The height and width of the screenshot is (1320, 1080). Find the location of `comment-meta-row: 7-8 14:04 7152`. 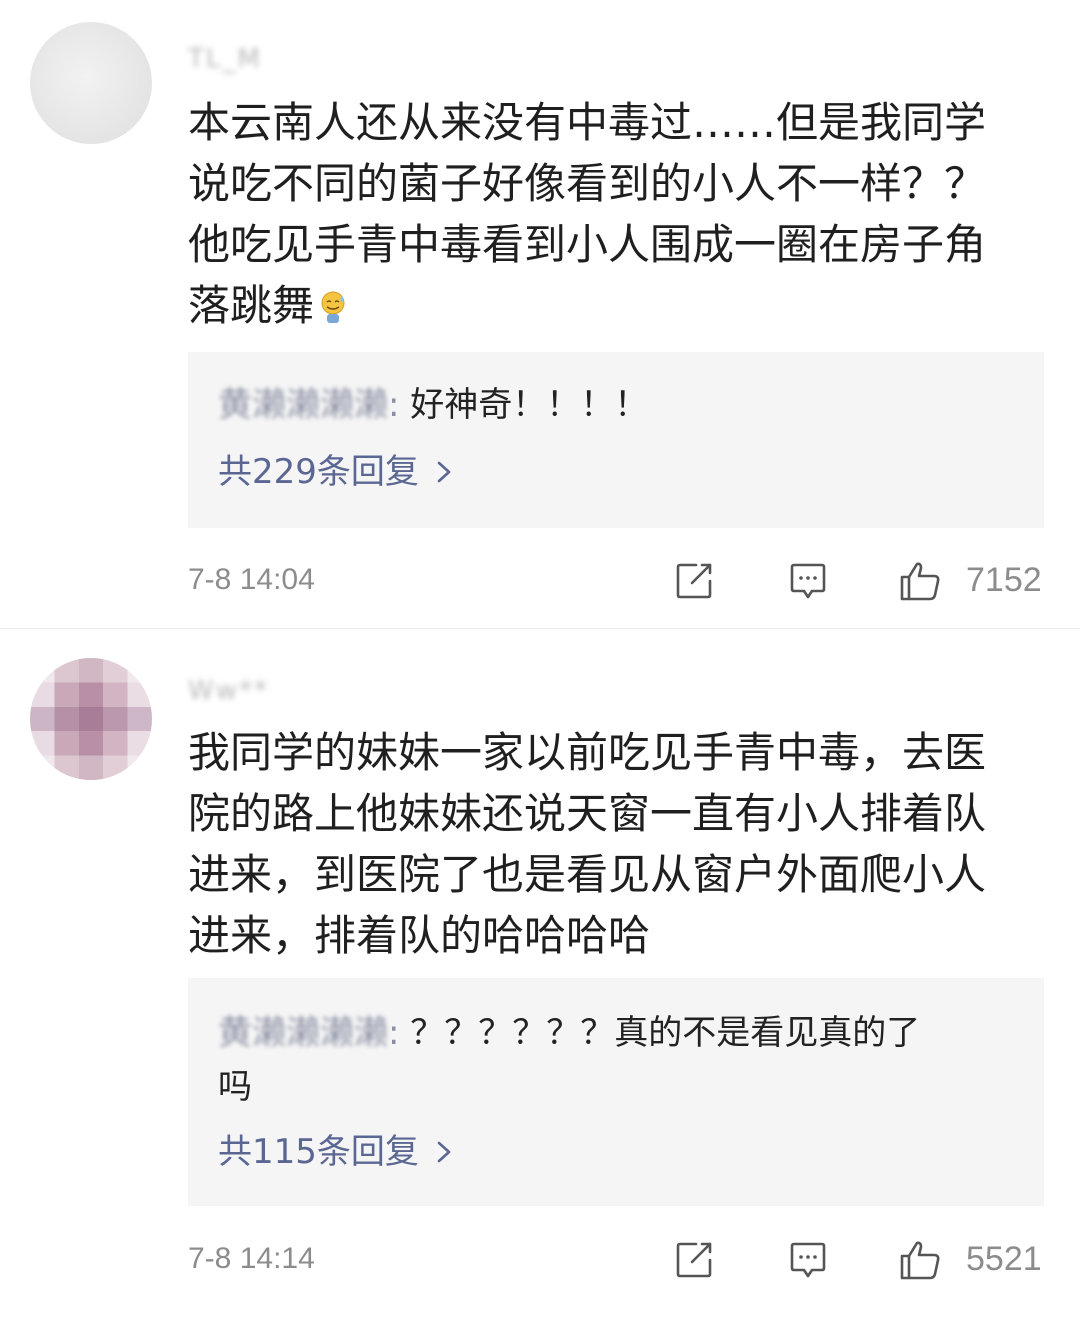

comment-meta-row: 7-8 14:04 7152 is located at coordinates (540, 580).